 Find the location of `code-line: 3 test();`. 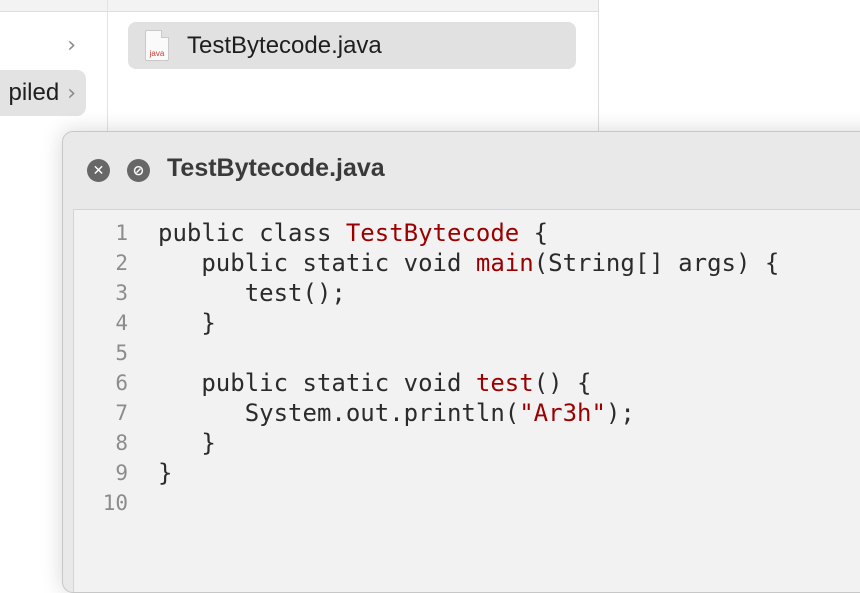

code-line: 3 test(); is located at coordinates (467, 293).